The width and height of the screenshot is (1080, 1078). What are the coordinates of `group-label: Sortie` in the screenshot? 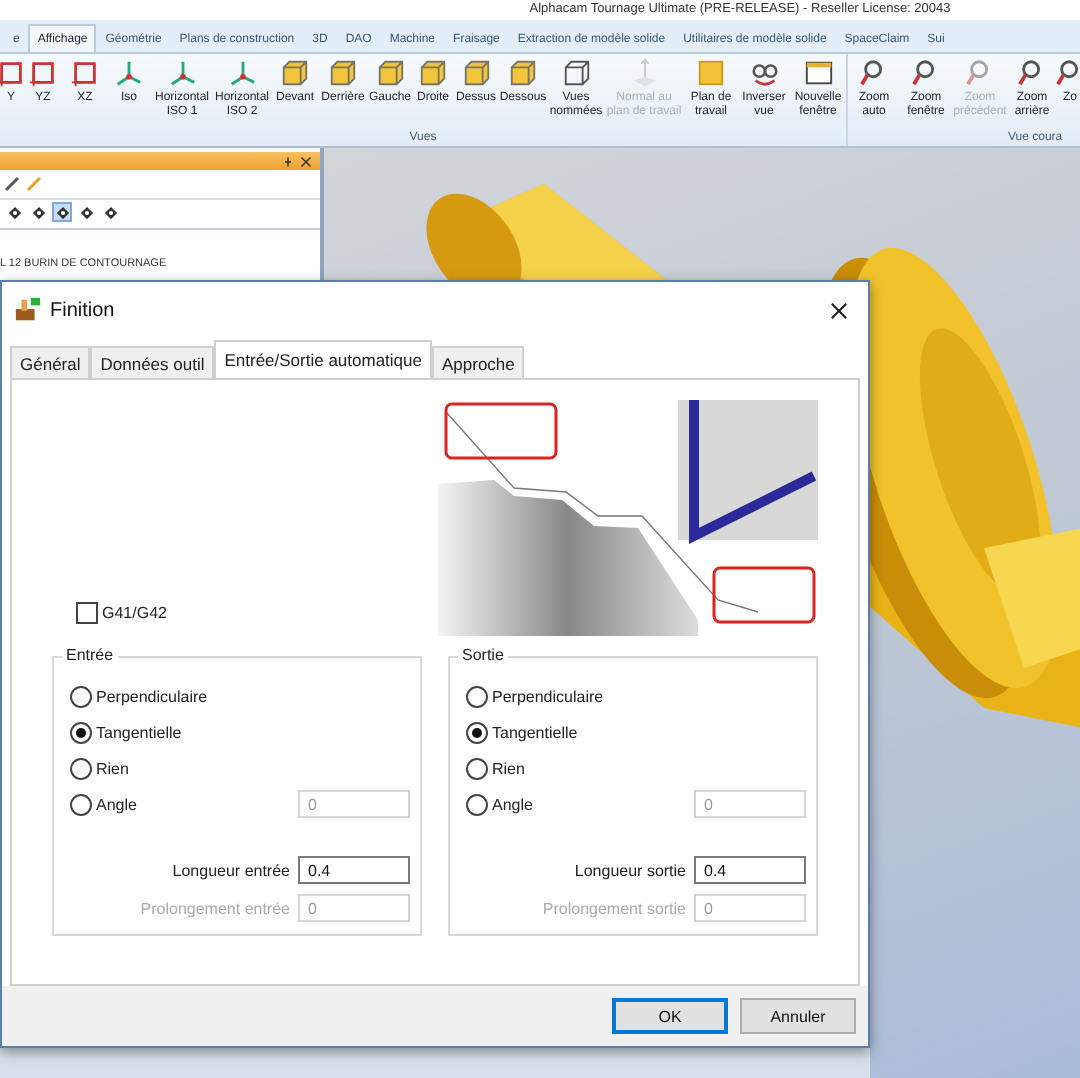 It's located at (483, 655).